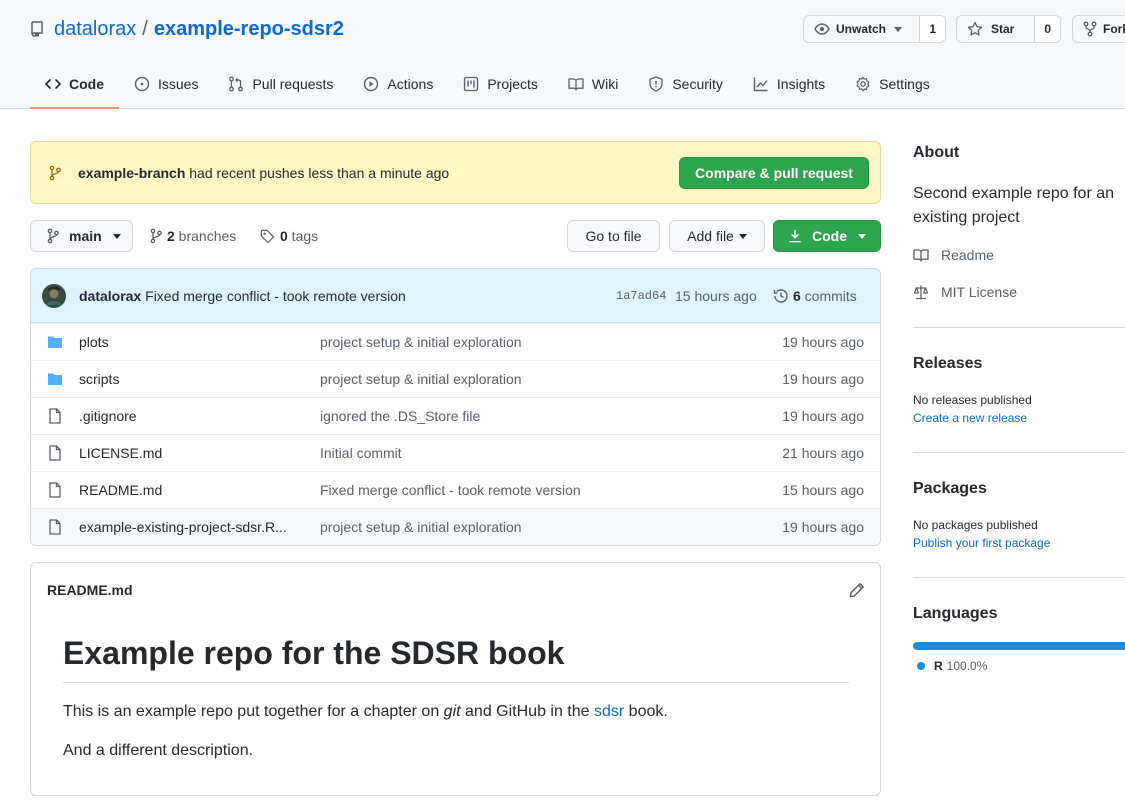  Describe the element at coordinates (500, 84) in the screenshot. I see `tab-projects: Projects` at that location.